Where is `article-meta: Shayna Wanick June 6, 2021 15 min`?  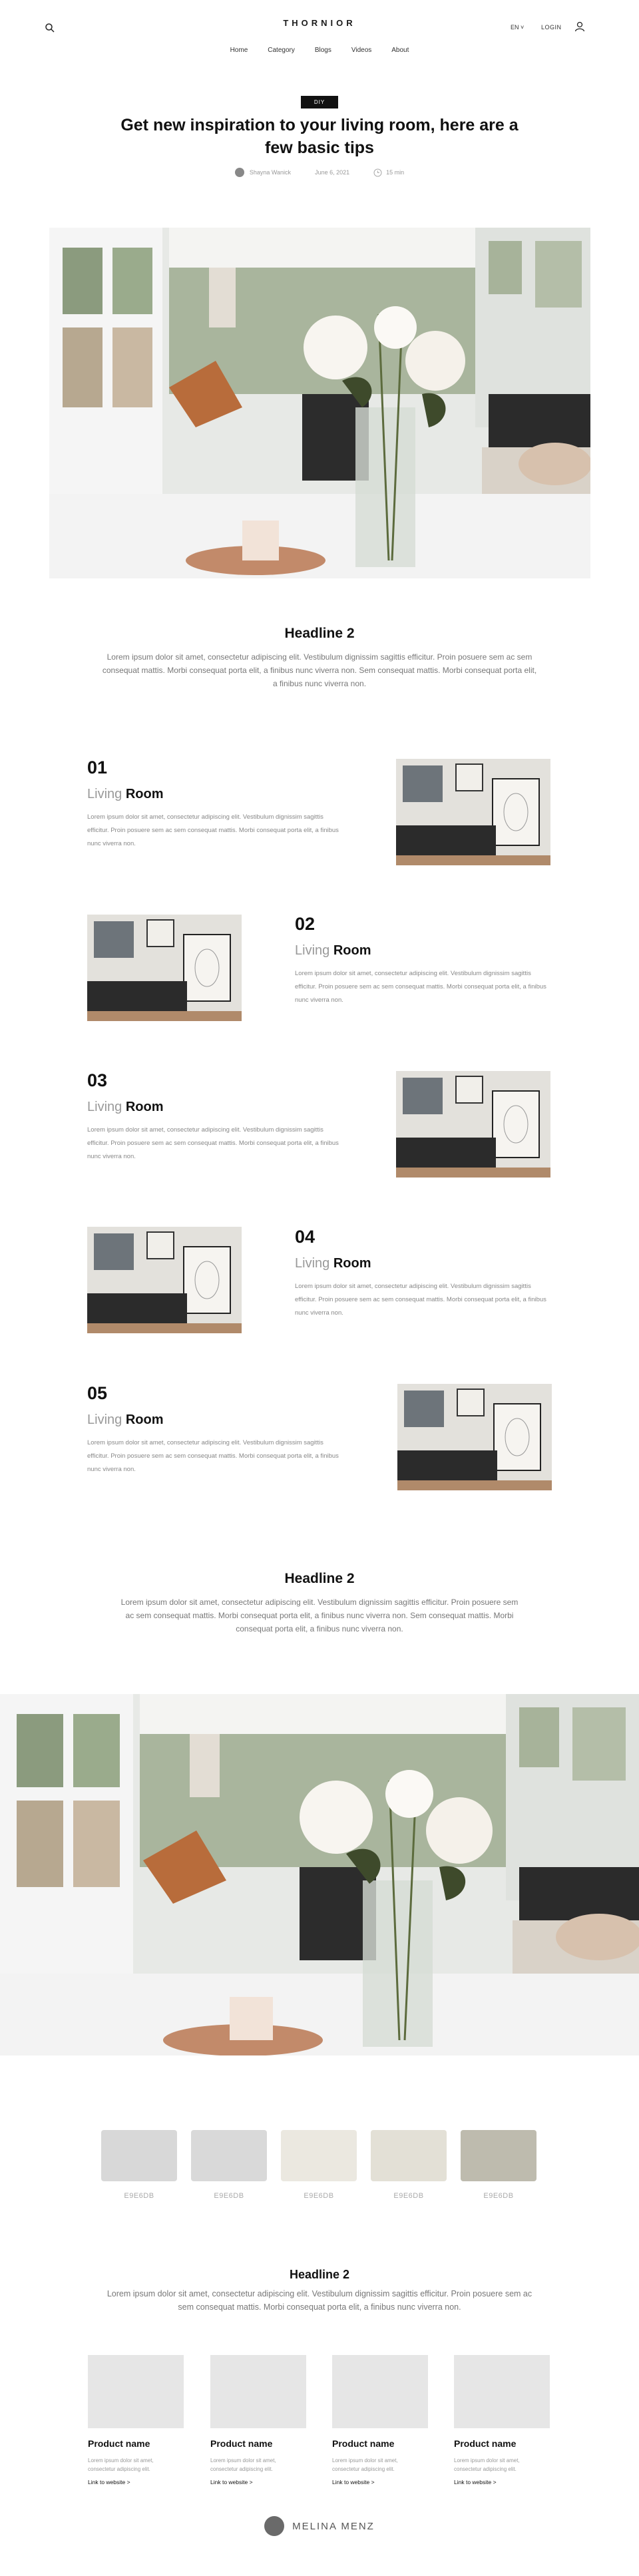
article-meta: Shayna Wanick June 6, 2021 15 min is located at coordinates (319, 172).